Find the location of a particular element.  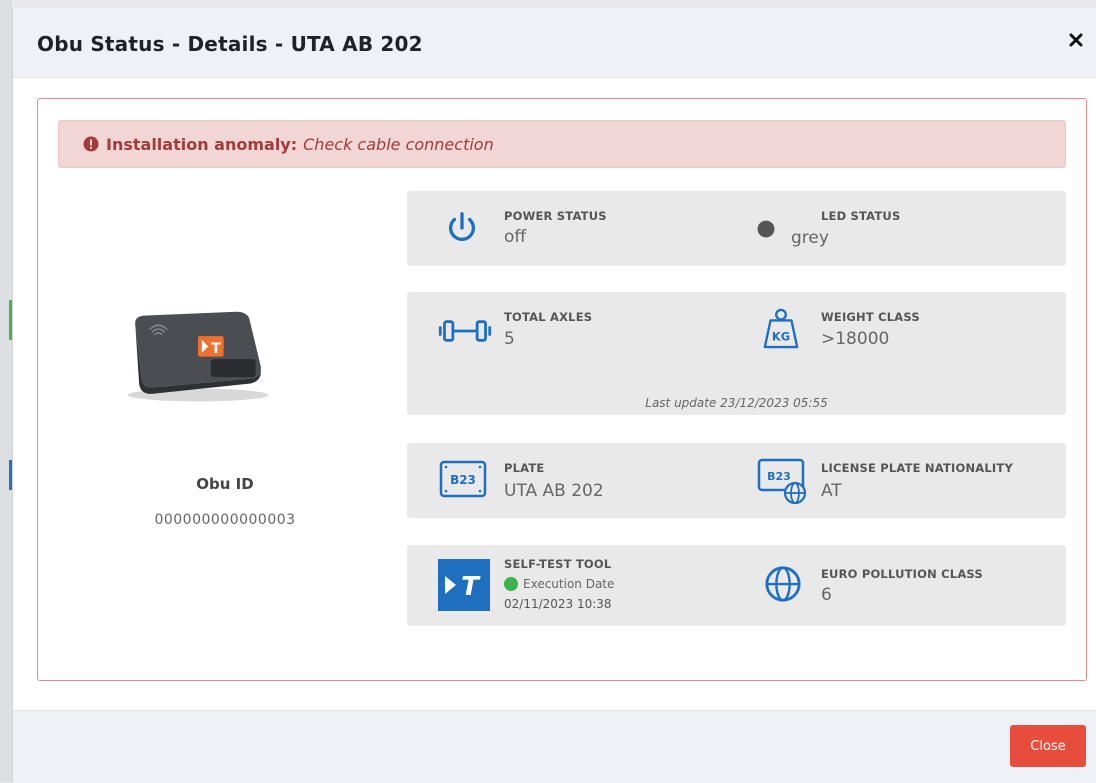

alert-message: Check cable connection is located at coordinates (398, 144).